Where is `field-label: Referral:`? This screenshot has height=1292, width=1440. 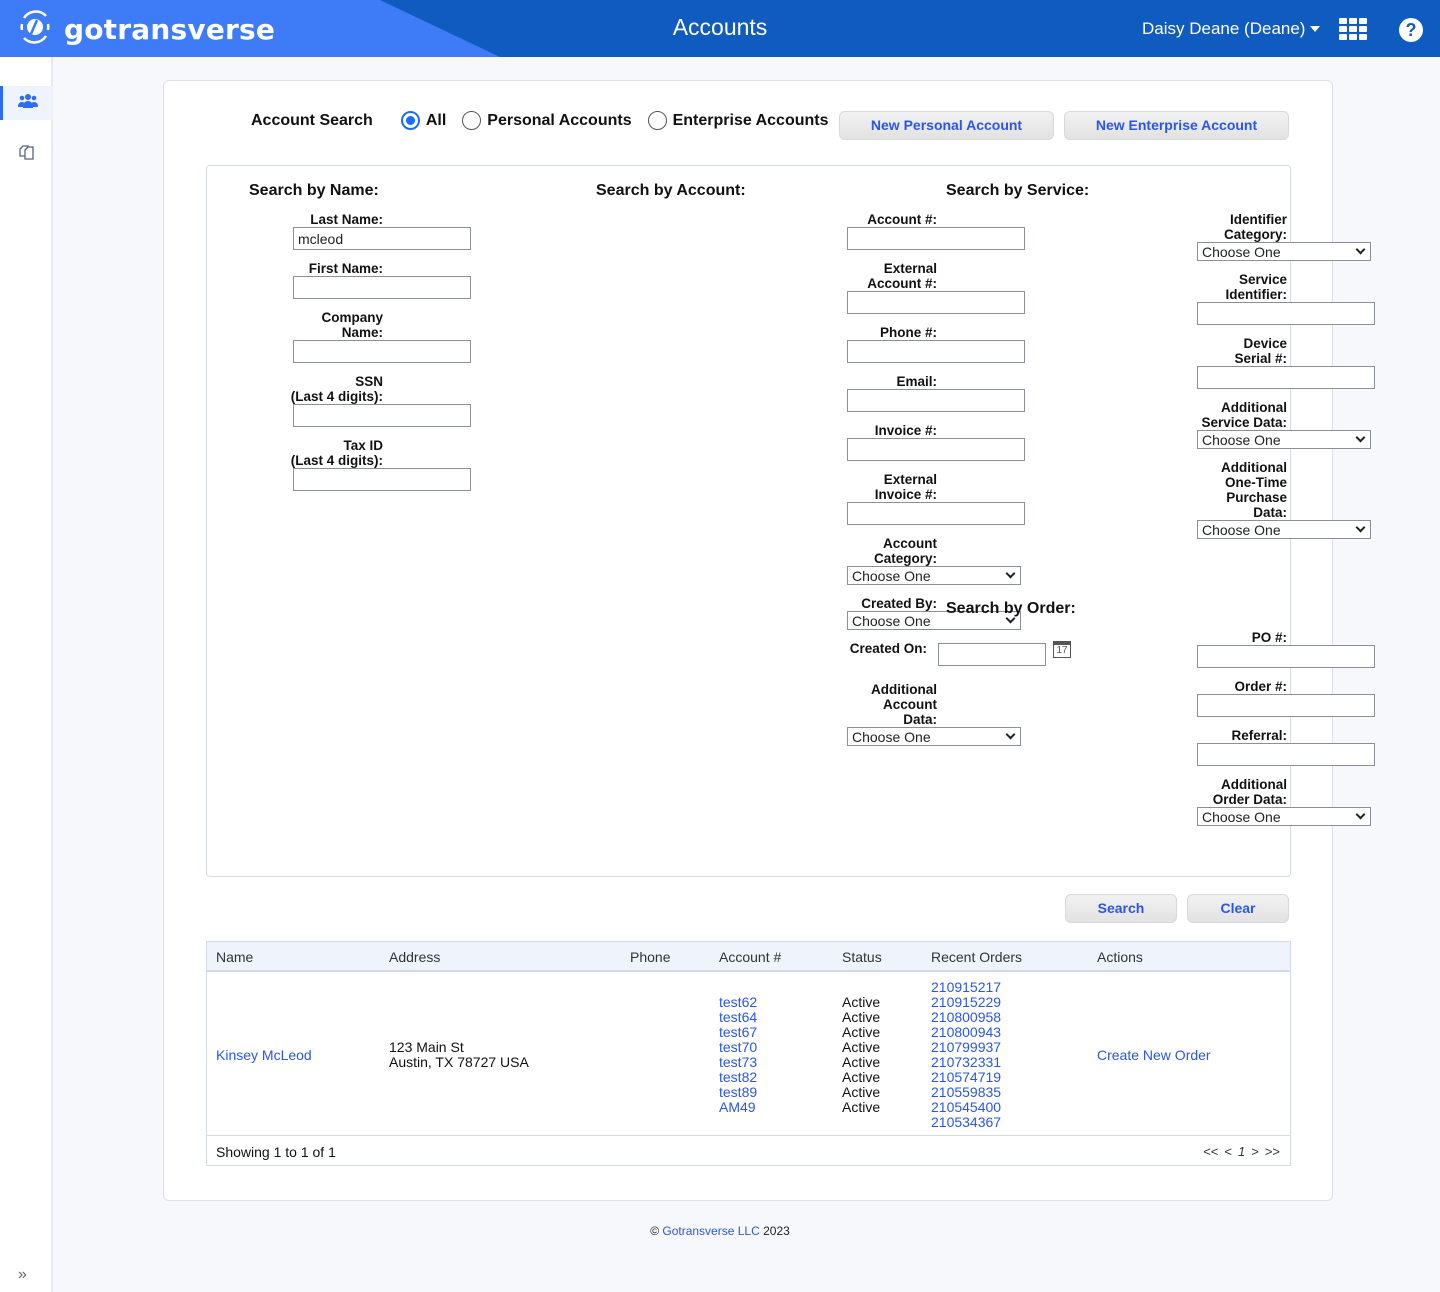
field-label: Referral: is located at coordinates (1259, 735).